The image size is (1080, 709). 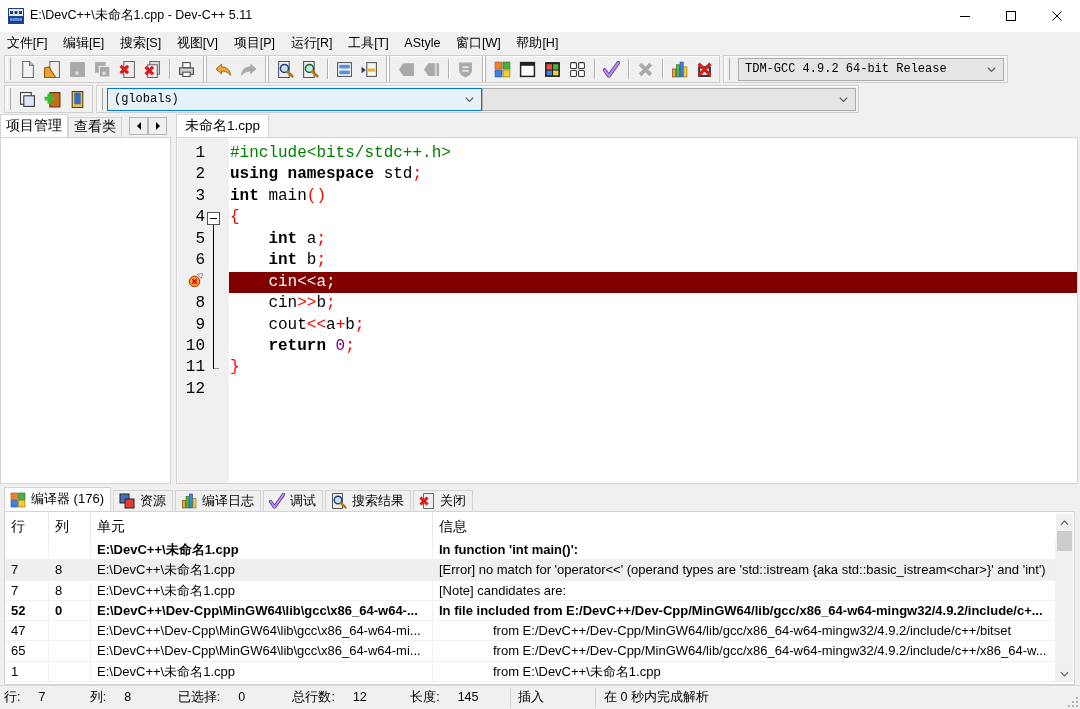 I want to click on tab: 调试, so click(x=292, y=500).